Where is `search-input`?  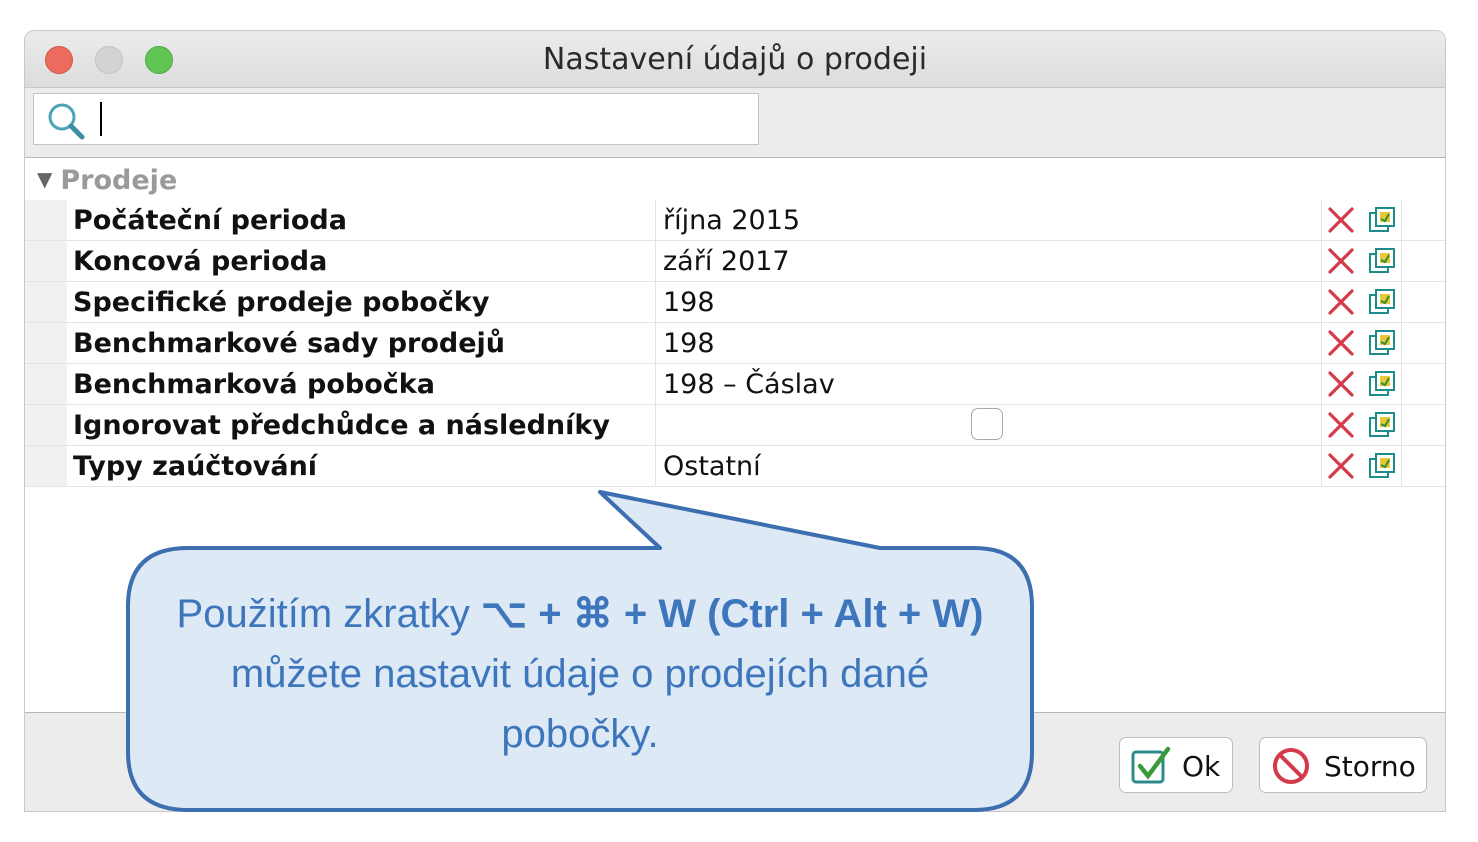
search-input is located at coordinates (423, 120).